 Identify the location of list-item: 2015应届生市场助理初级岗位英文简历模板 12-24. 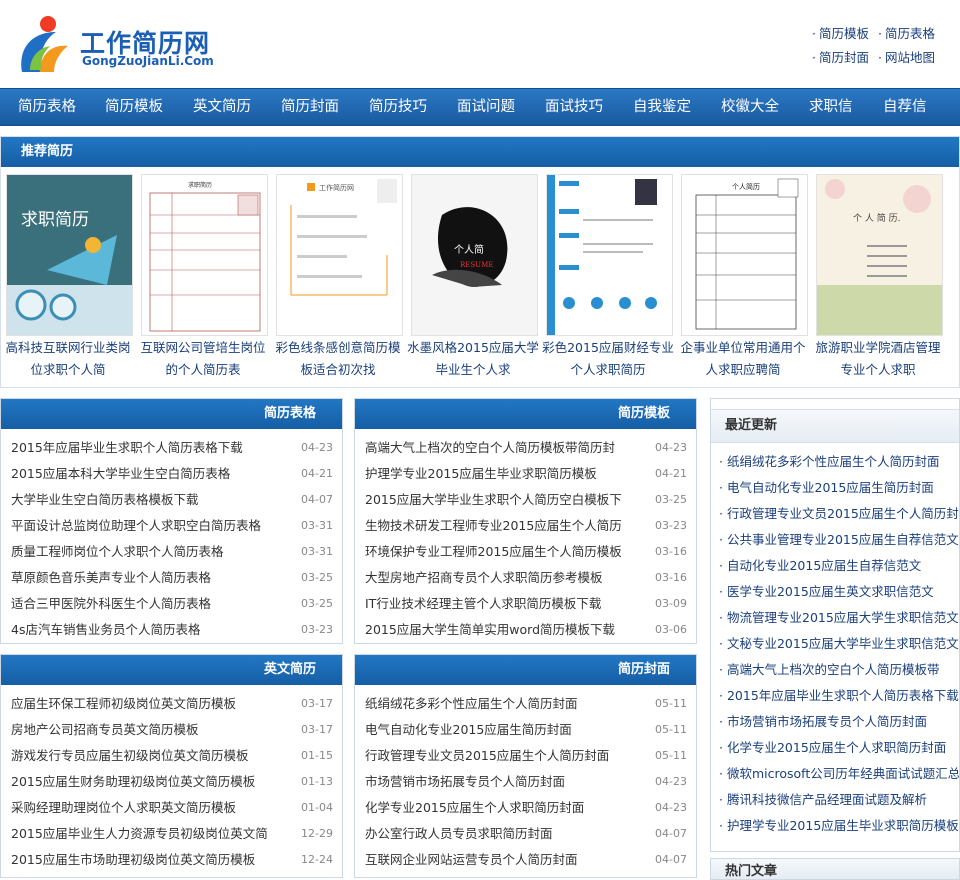
(172, 860).